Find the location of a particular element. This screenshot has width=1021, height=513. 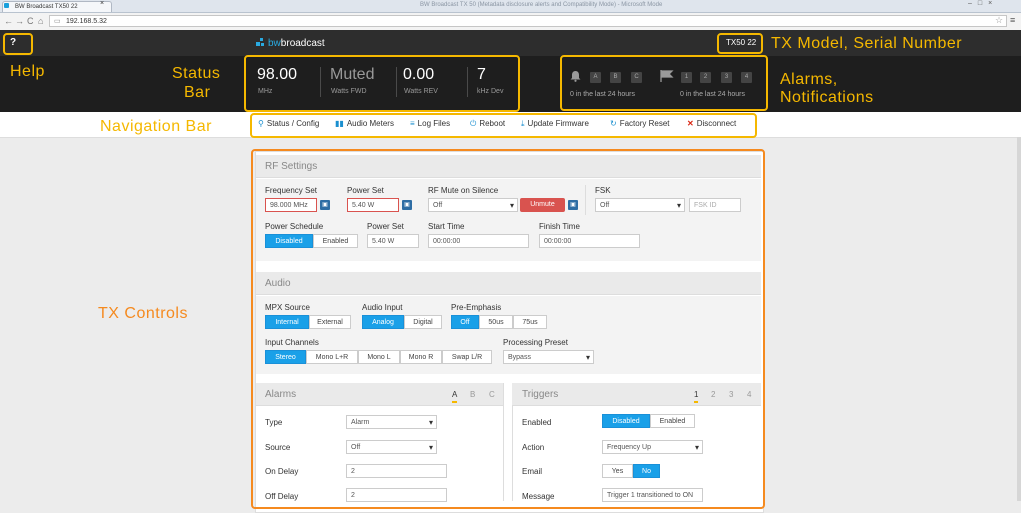

logo-suffix: broadcast is located at coordinates (302, 43).